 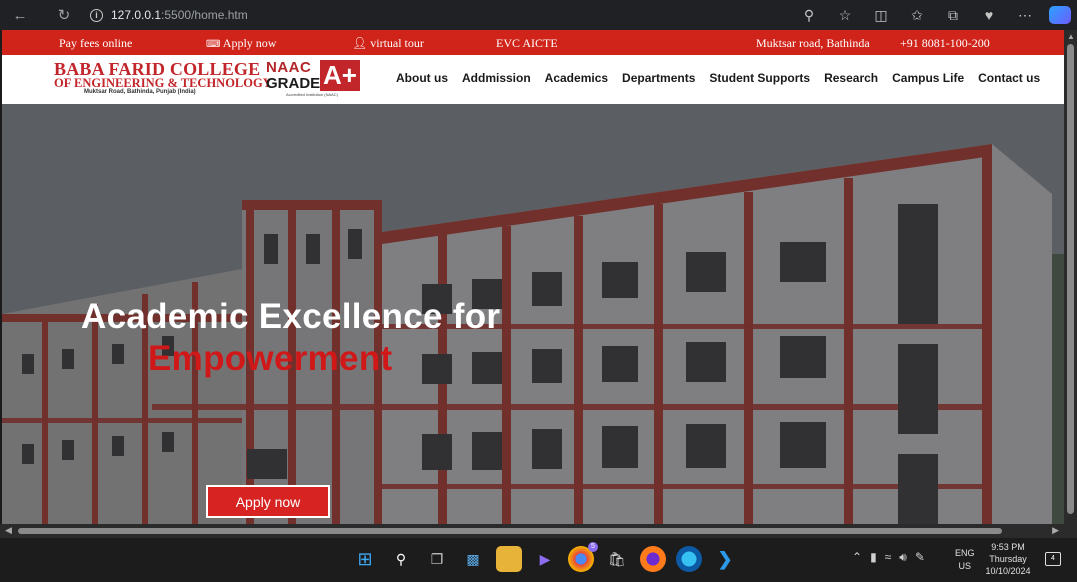 I want to click on clock-date: 10/10/2024, so click(x=1008, y=571).